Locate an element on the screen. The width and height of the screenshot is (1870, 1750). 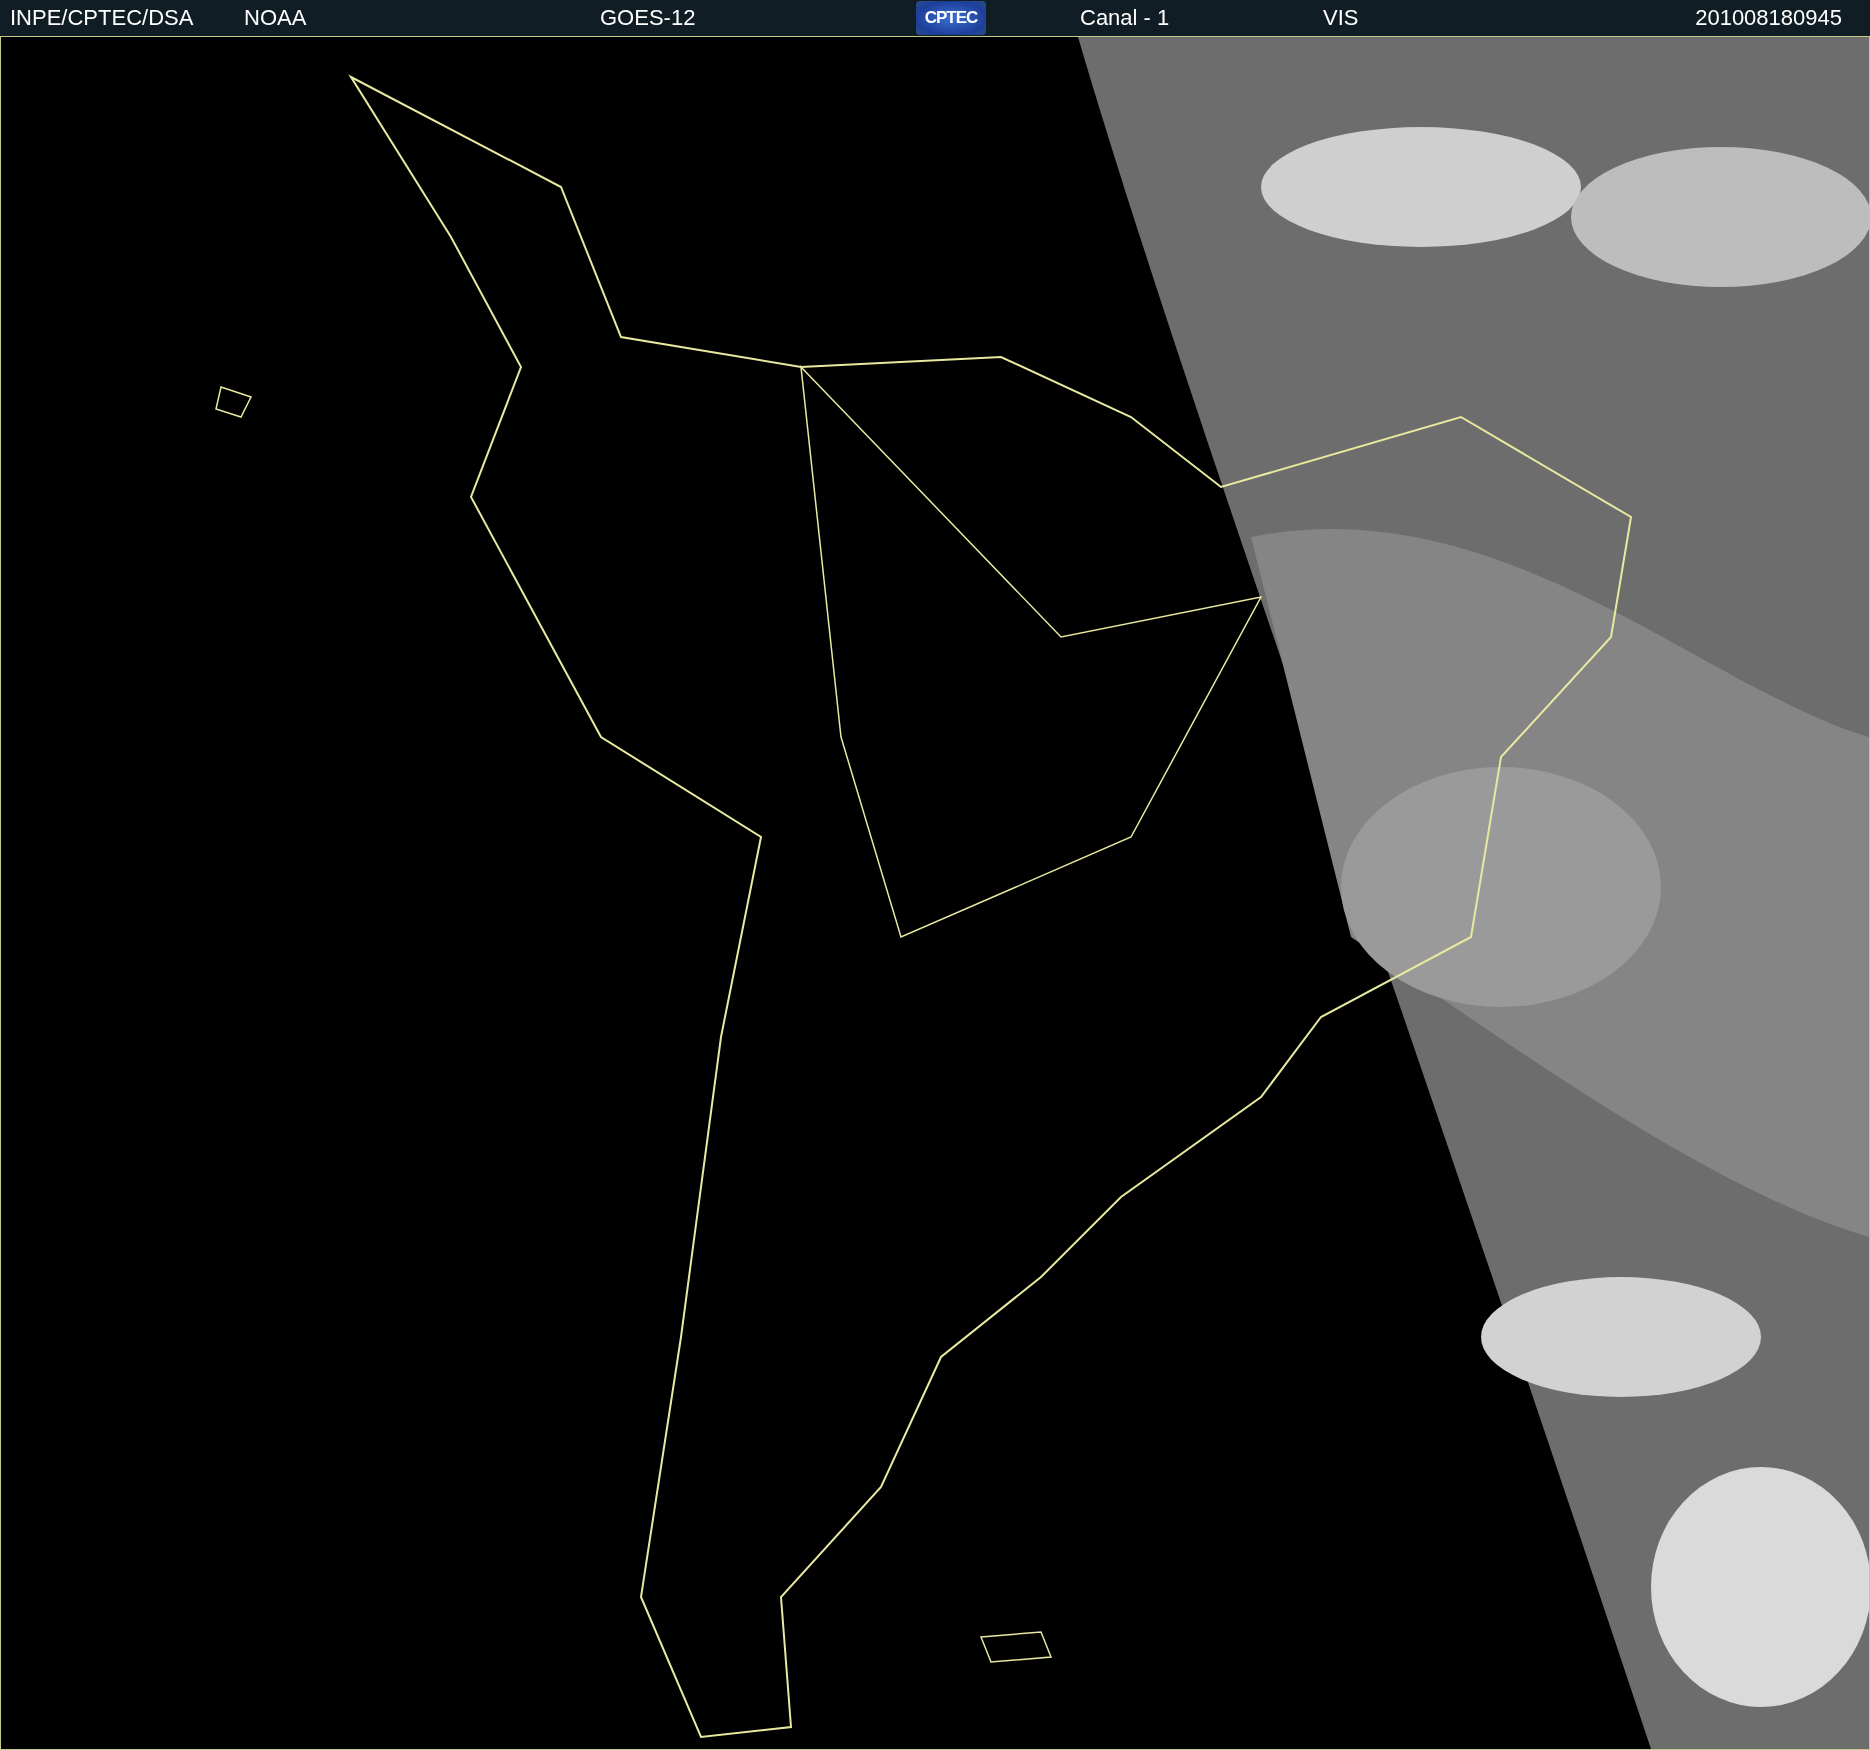
header-label: INPE/CPTEC/DSA is located at coordinates (102, 18).